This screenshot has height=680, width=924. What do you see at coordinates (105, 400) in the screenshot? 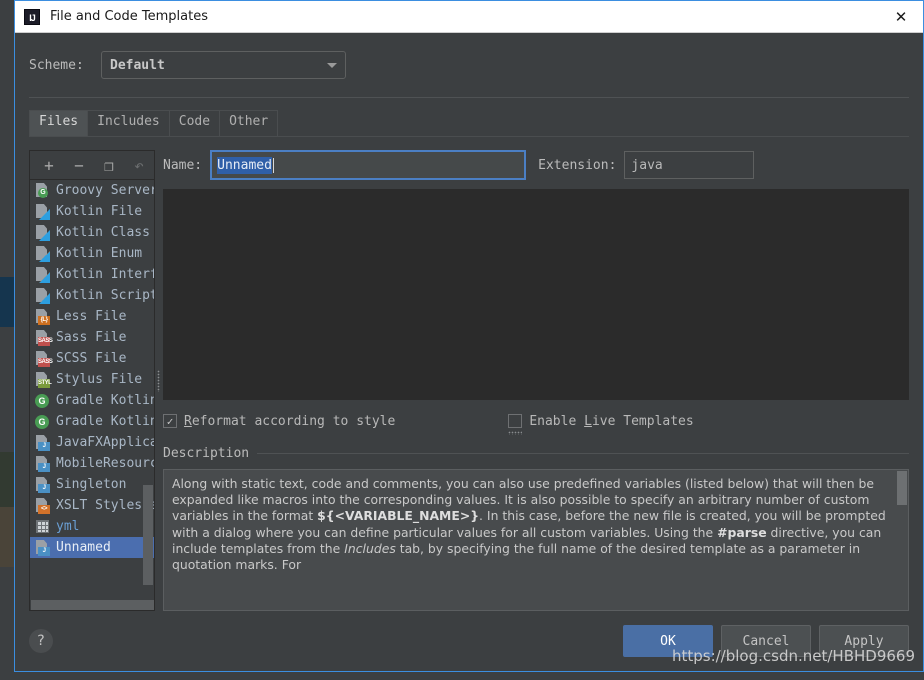
I see `list-item-label: Gradle Kotlin DSL Build Scri` at bounding box center [105, 400].